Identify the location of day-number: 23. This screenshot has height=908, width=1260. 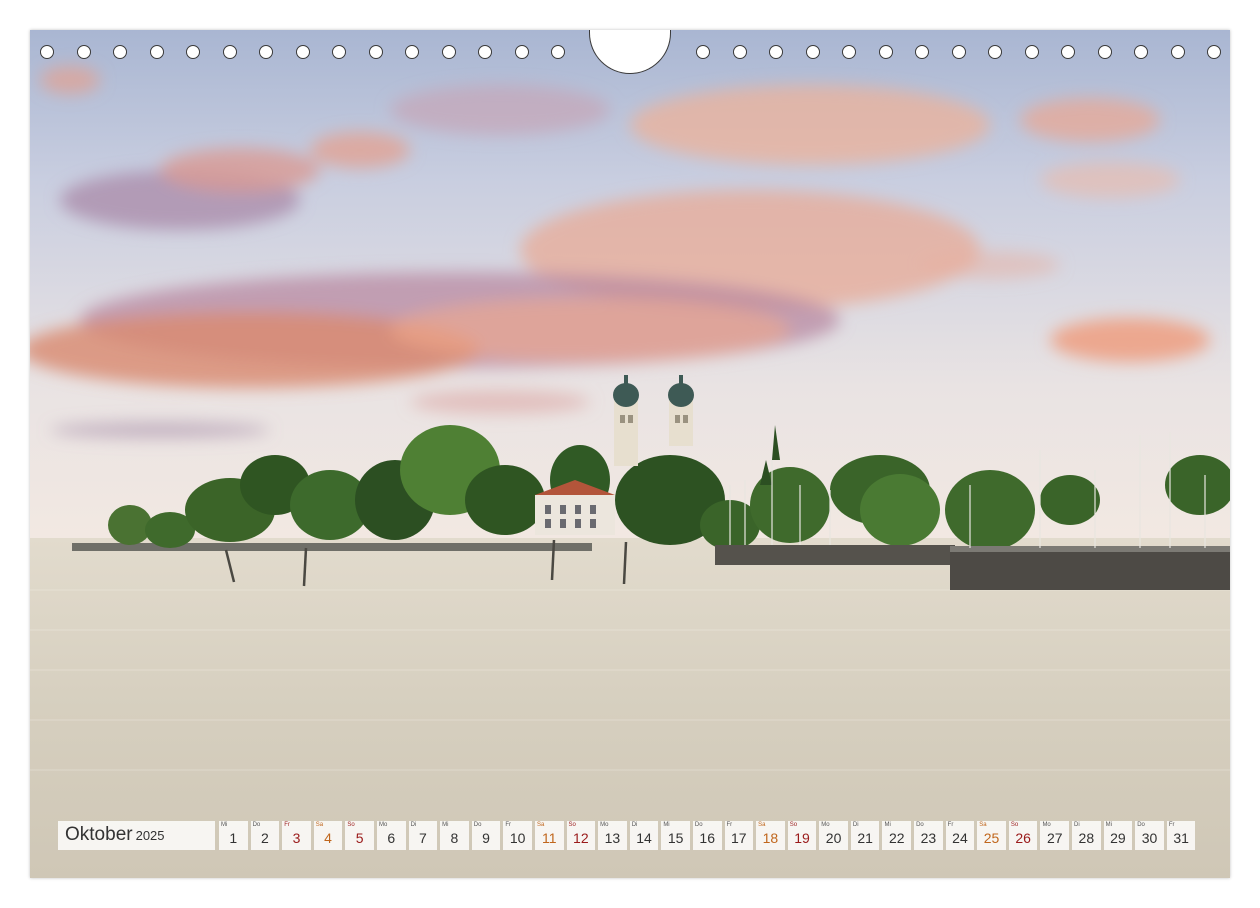
(928, 838).